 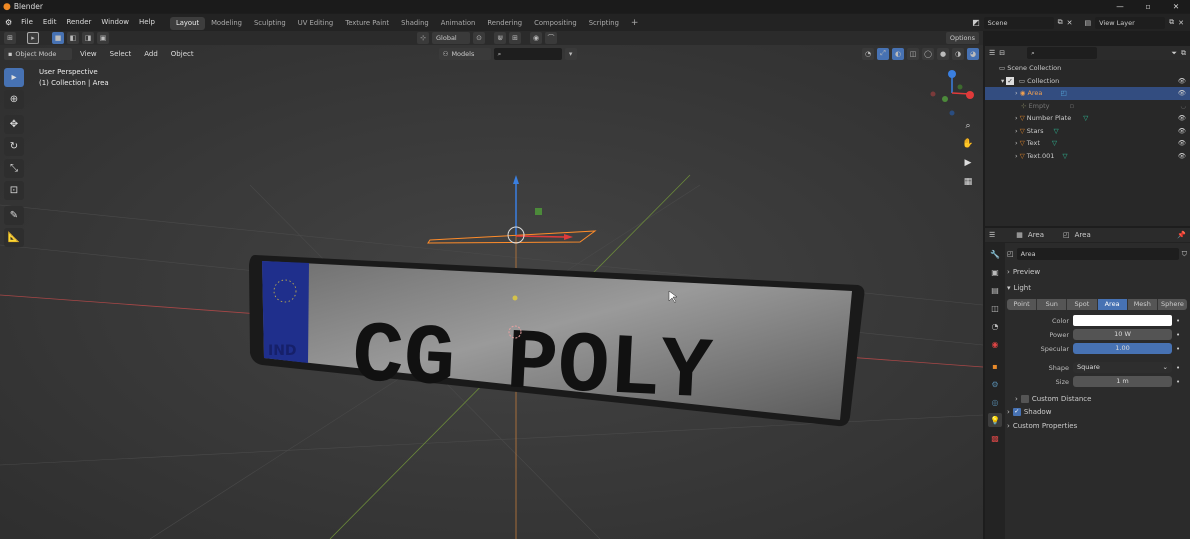 What do you see at coordinates (14, 215) in the screenshot?
I see `annotate-tool-icon: ✎` at bounding box center [14, 215].